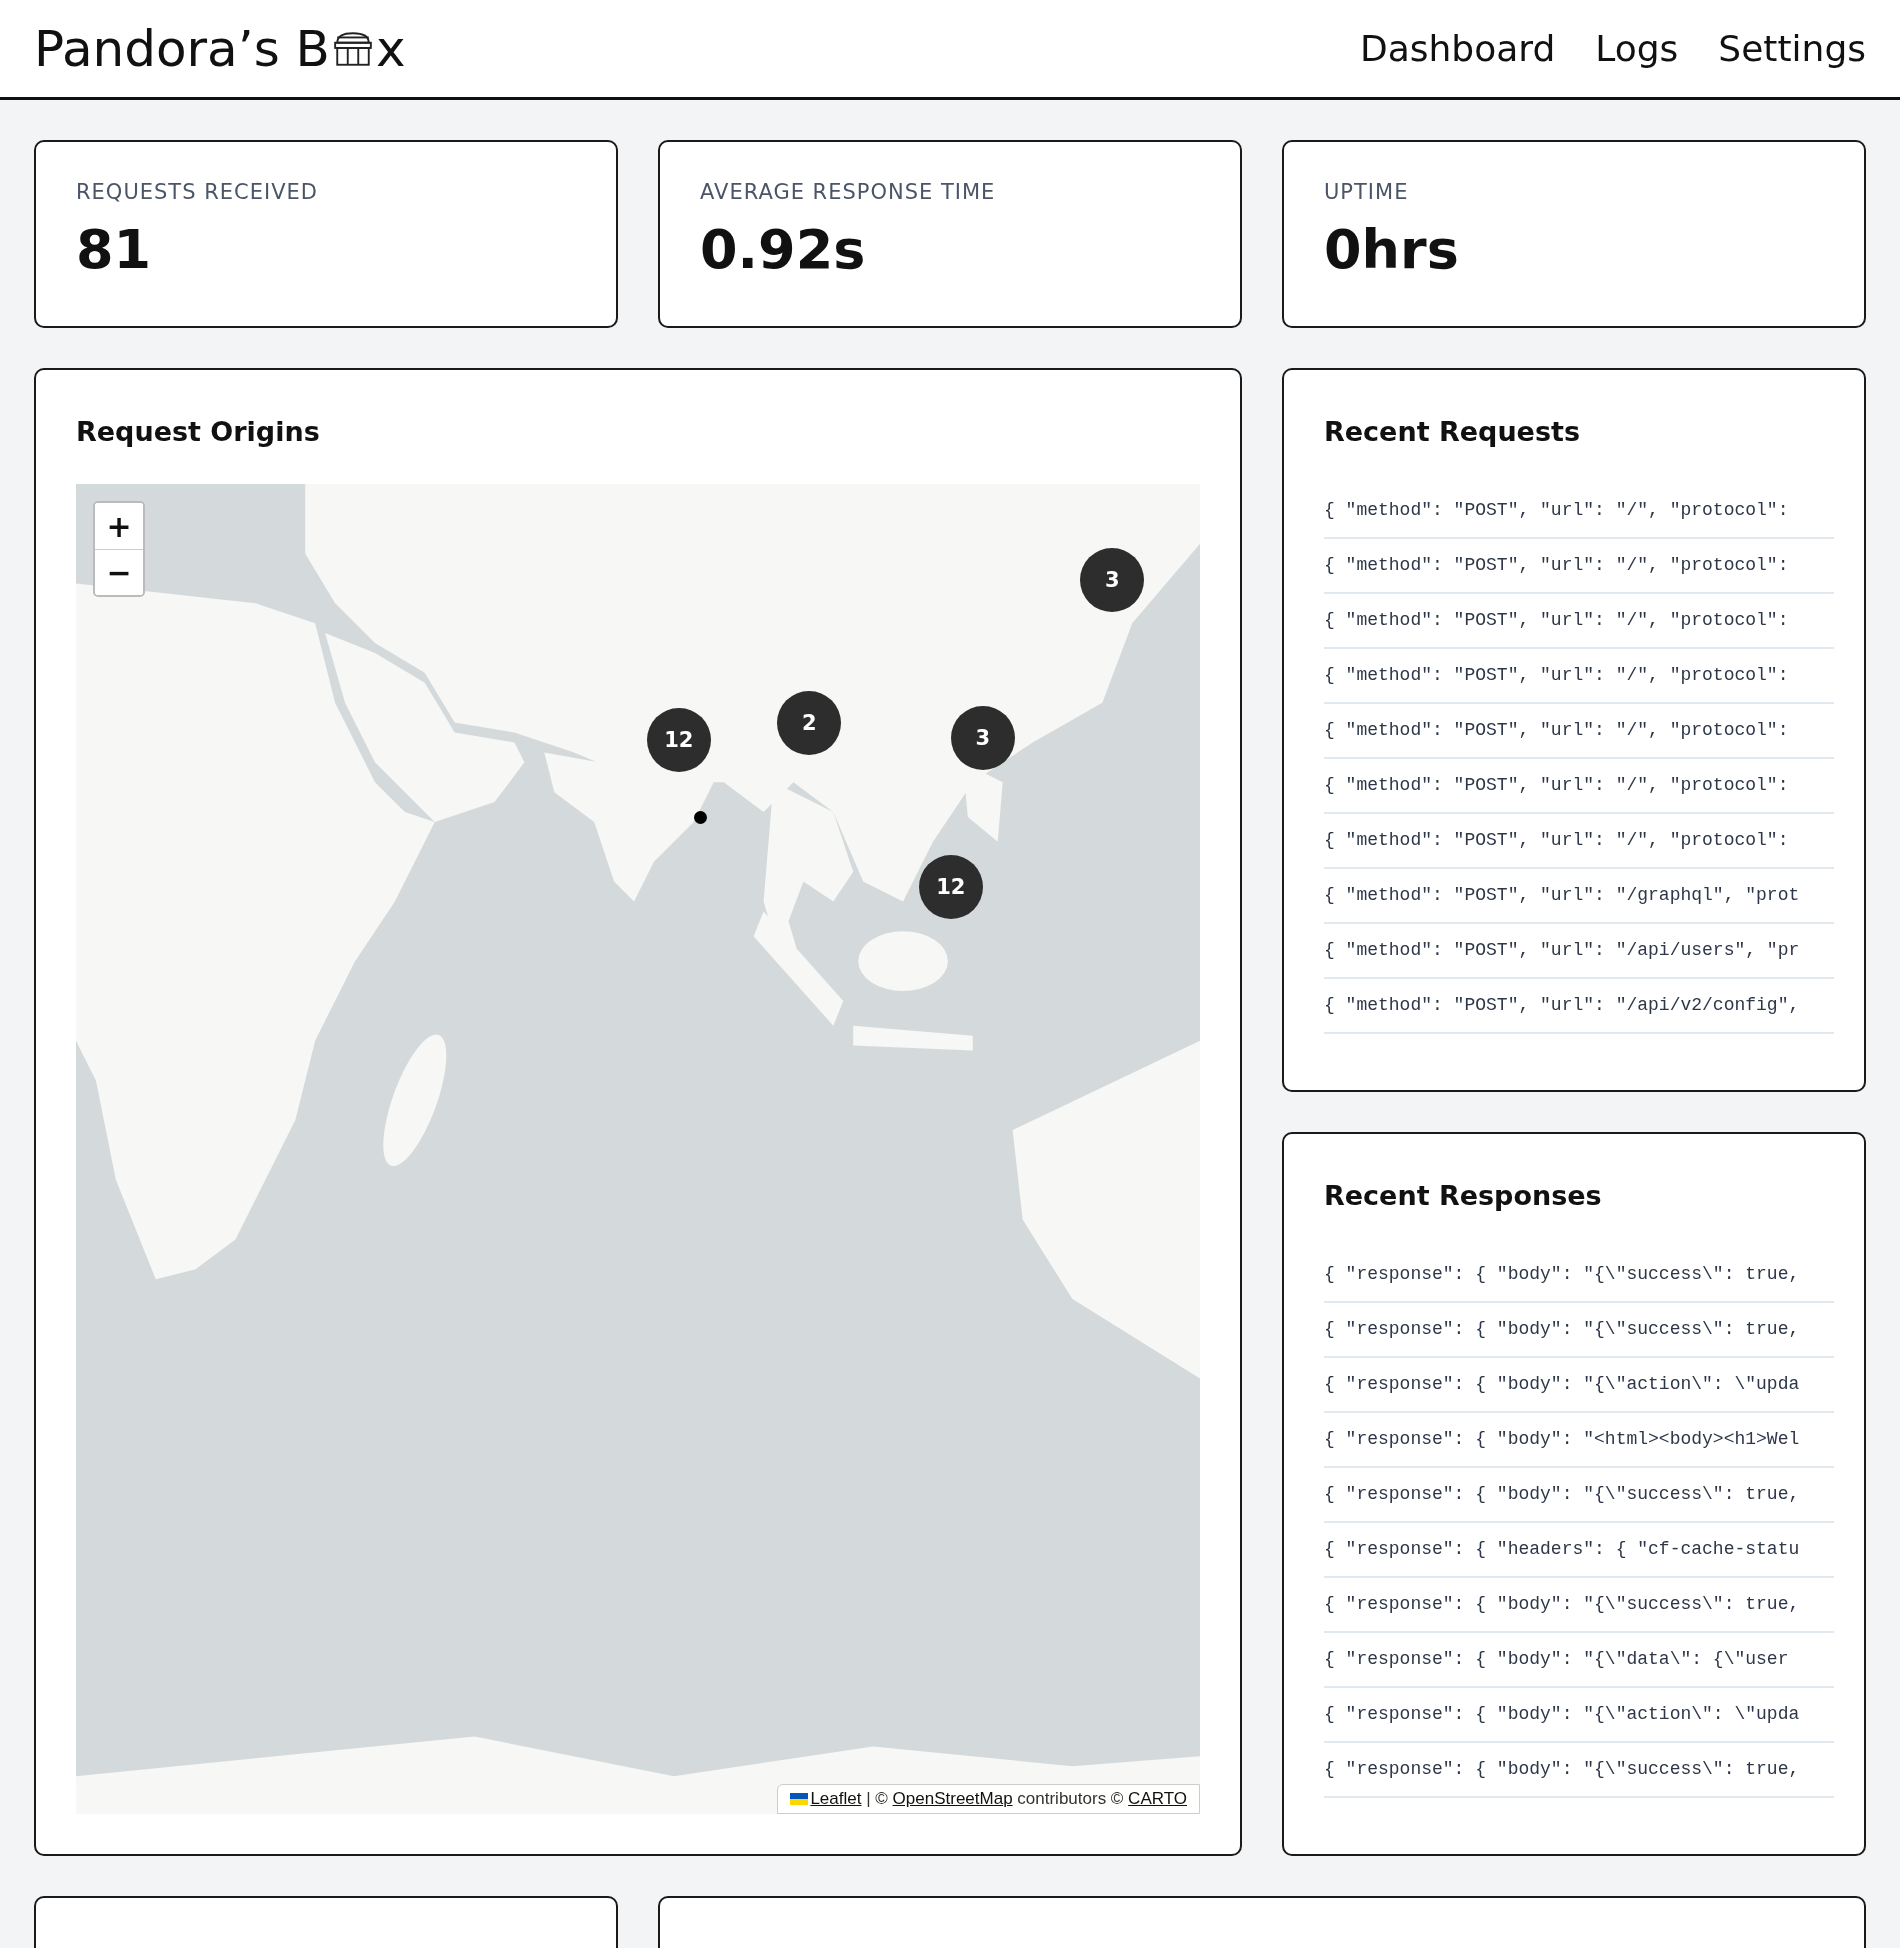  What do you see at coordinates (848, 192) in the screenshot?
I see `stat-label: AVERAGE RESPONSE TIME` at bounding box center [848, 192].